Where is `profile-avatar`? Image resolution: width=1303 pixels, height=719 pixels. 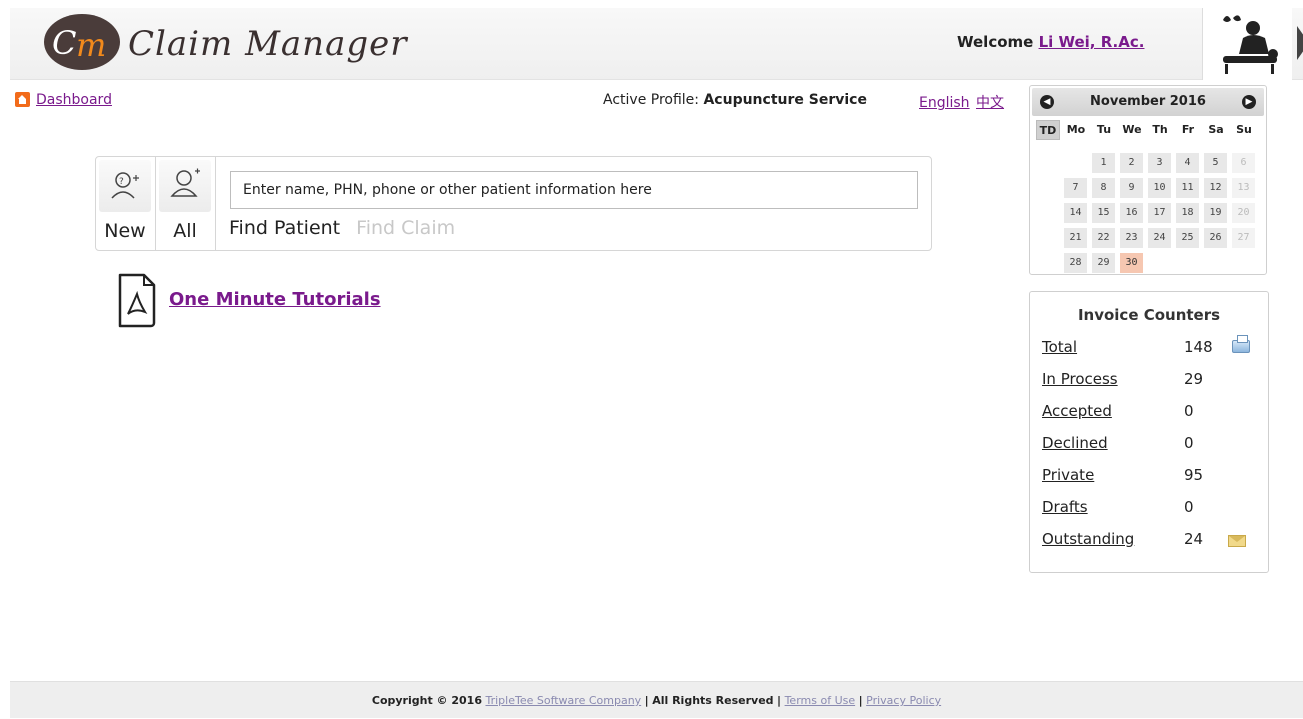
profile-avatar is located at coordinates (1247, 44).